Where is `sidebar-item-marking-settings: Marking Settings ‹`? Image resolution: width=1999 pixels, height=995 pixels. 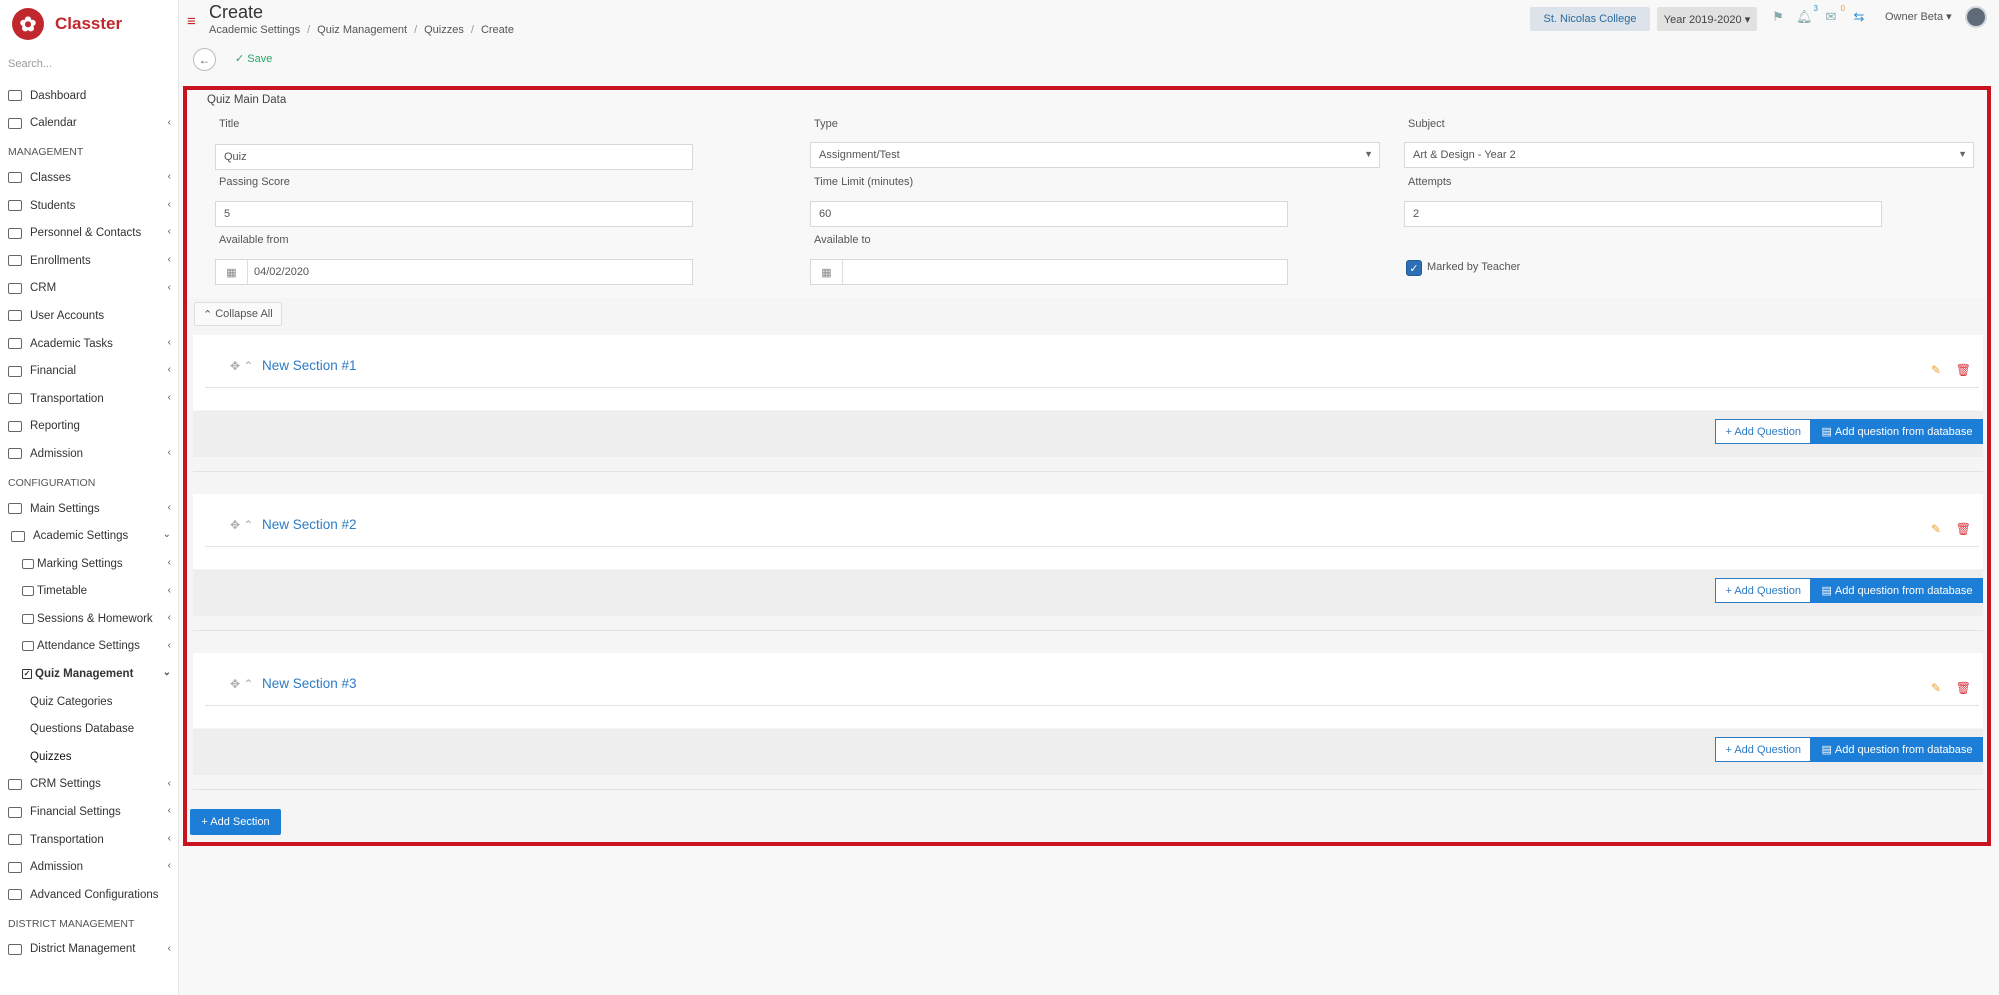
sidebar-item-marking-settings: Marking Settings ‹ is located at coordinates (89, 564).